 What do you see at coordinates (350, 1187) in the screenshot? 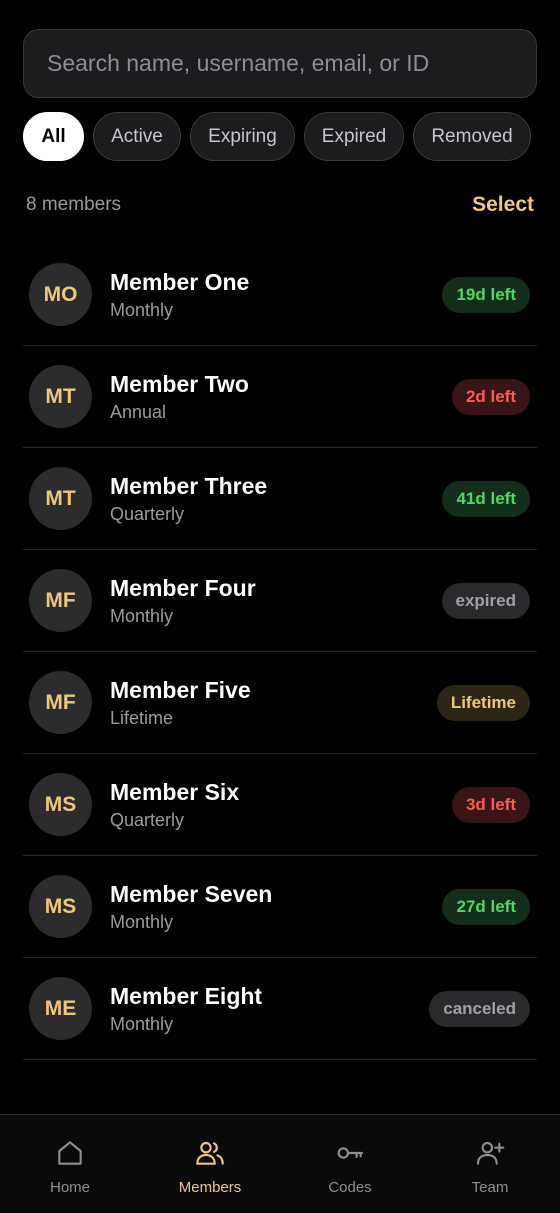
I see `tab-label: Codes` at bounding box center [350, 1187].